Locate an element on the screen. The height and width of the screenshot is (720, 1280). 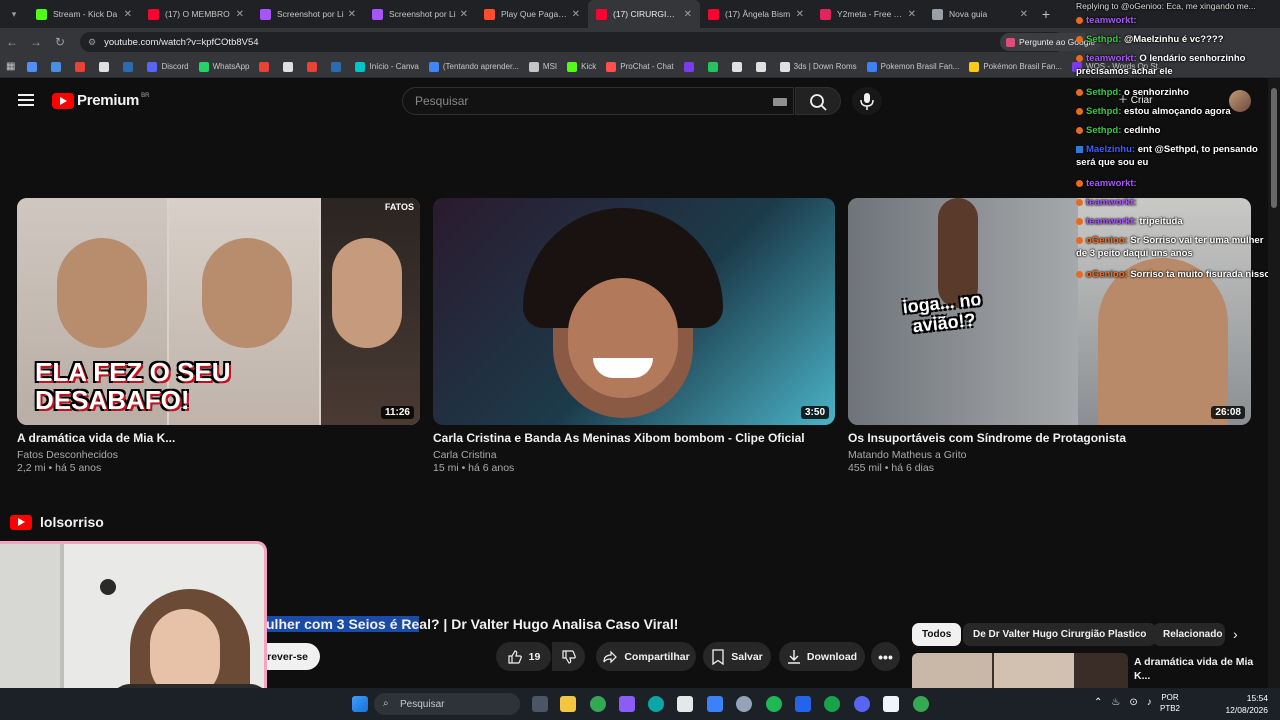
site-info-icon: ⚙ is located at coordinates (92, 42).